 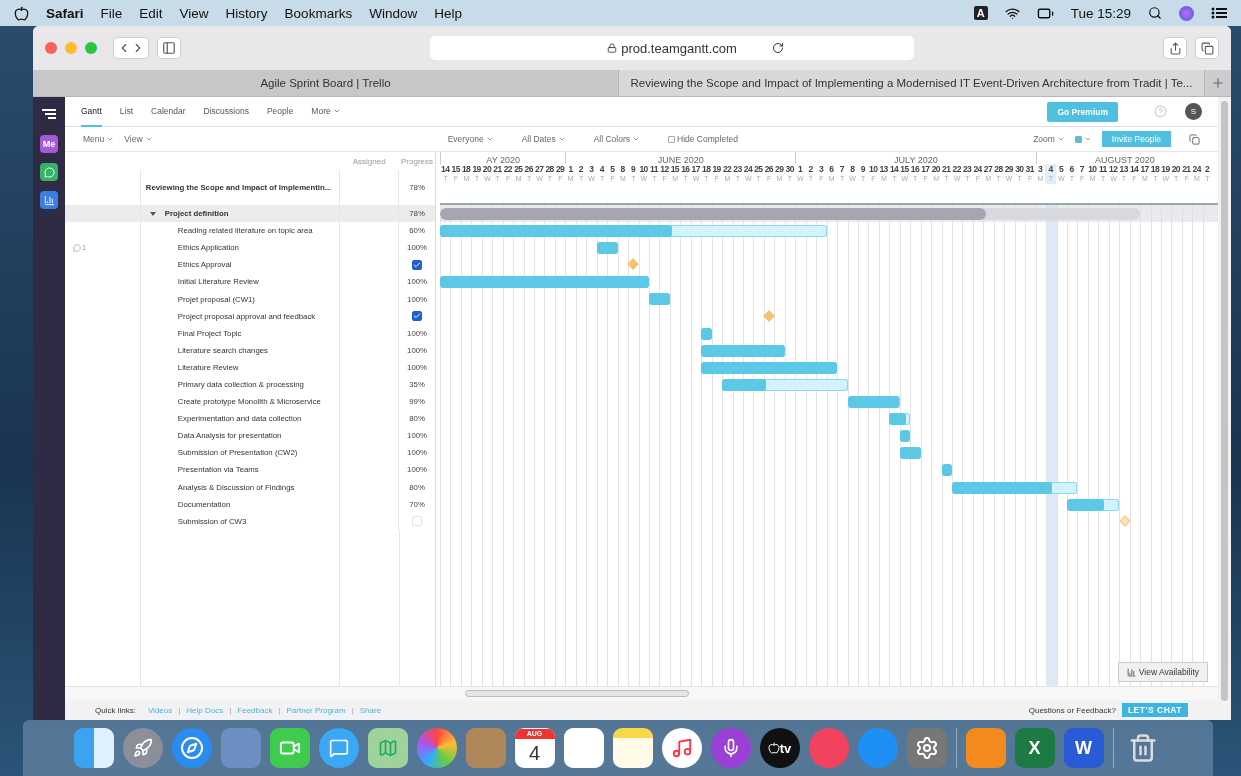 What do you see at coordinates (168, 111) in the screenshot?
I see `nav-tab: Calendar` at bounding box center [168, 111].